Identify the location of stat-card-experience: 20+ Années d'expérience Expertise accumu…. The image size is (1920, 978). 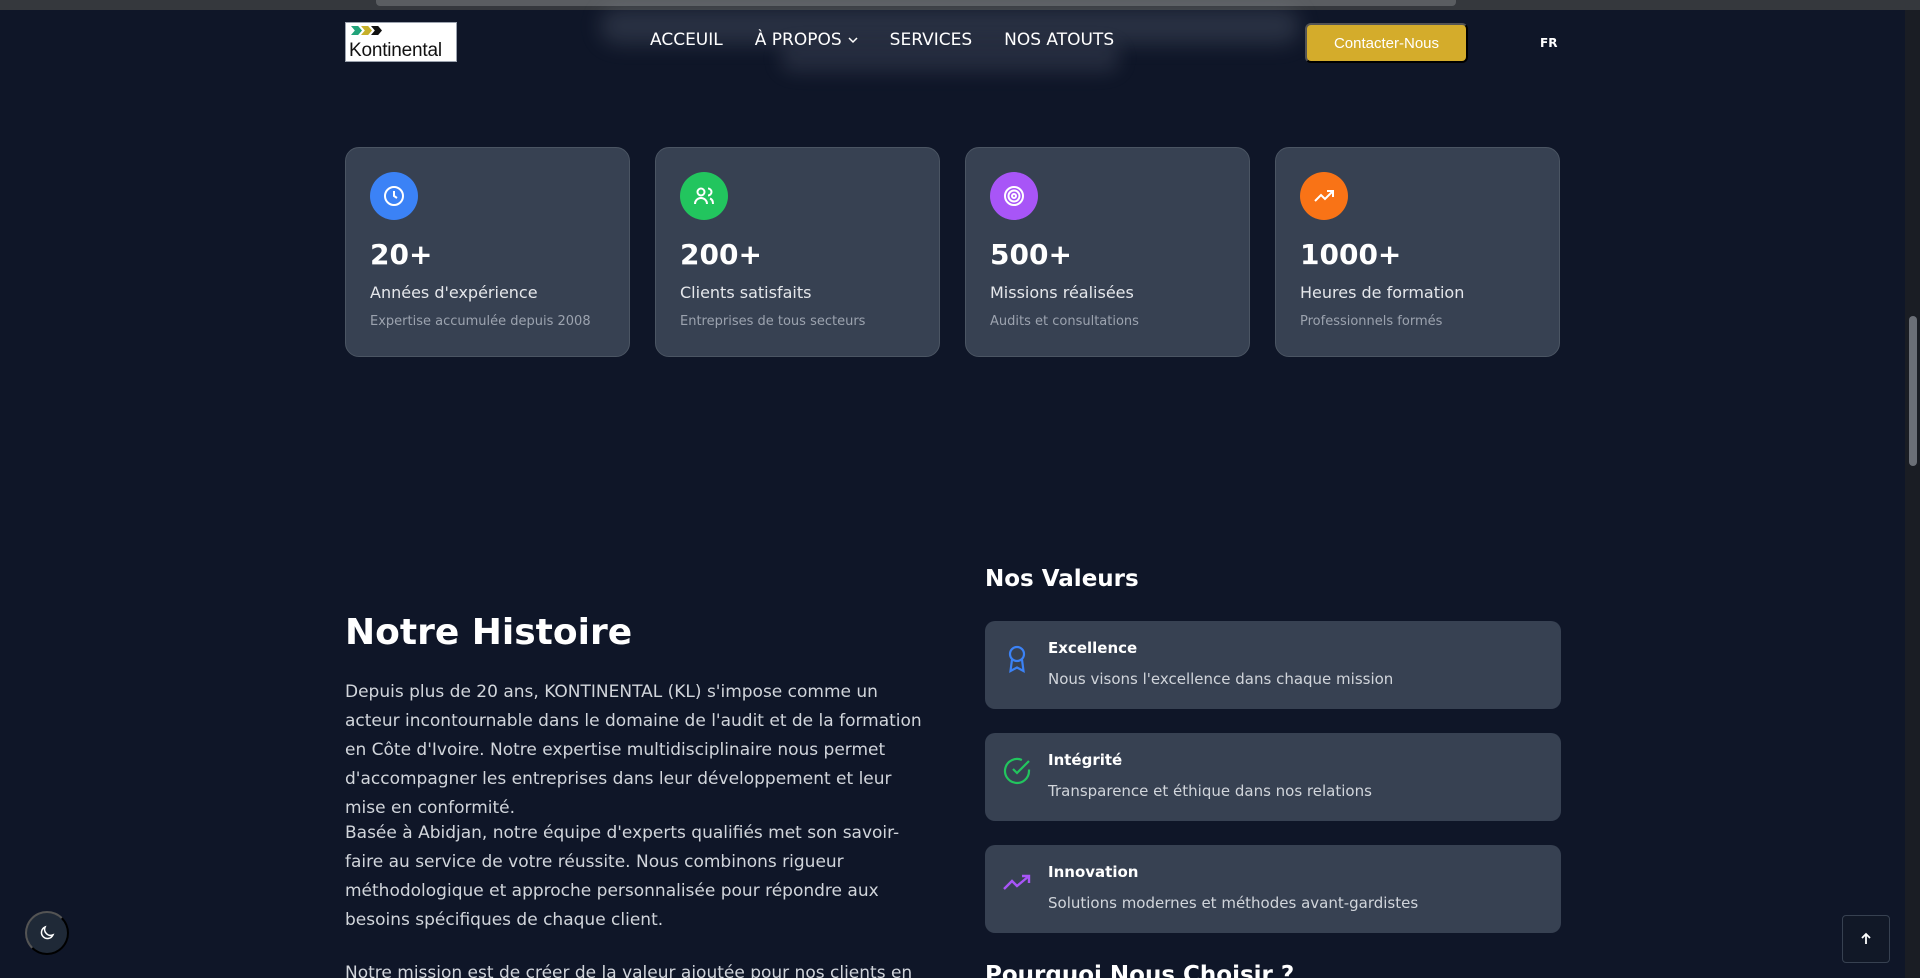
(487, 252).